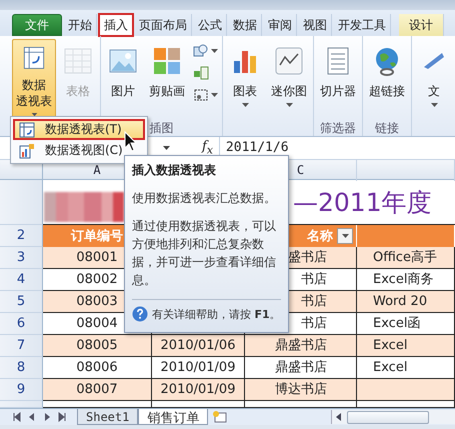 Image resolution: width=455 pixels, height=429 pixels. I want to click on menu-item: 数据透视图(C), so click(79, 150).